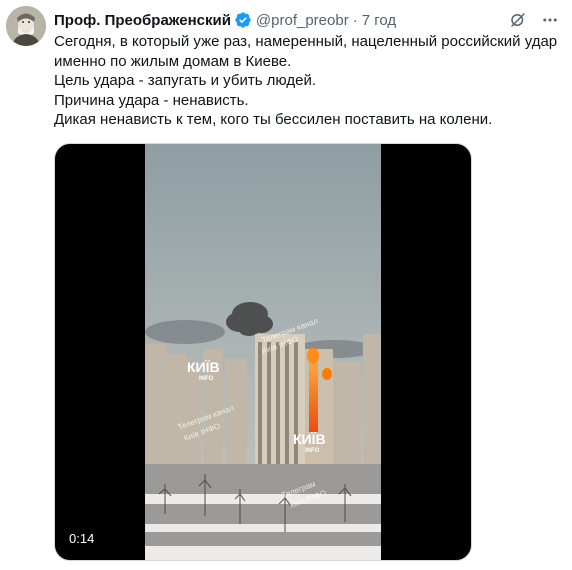  Describe the element at coordinates (302, 20) in the screenshot. I see `author-handle: @prof_preobr` at that location.